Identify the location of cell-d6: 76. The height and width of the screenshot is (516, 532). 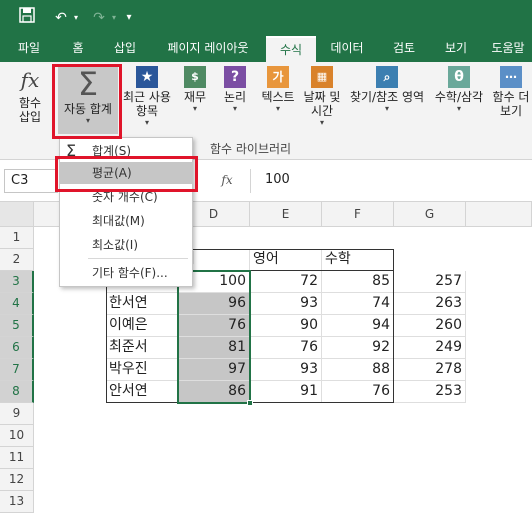
(286, 348).